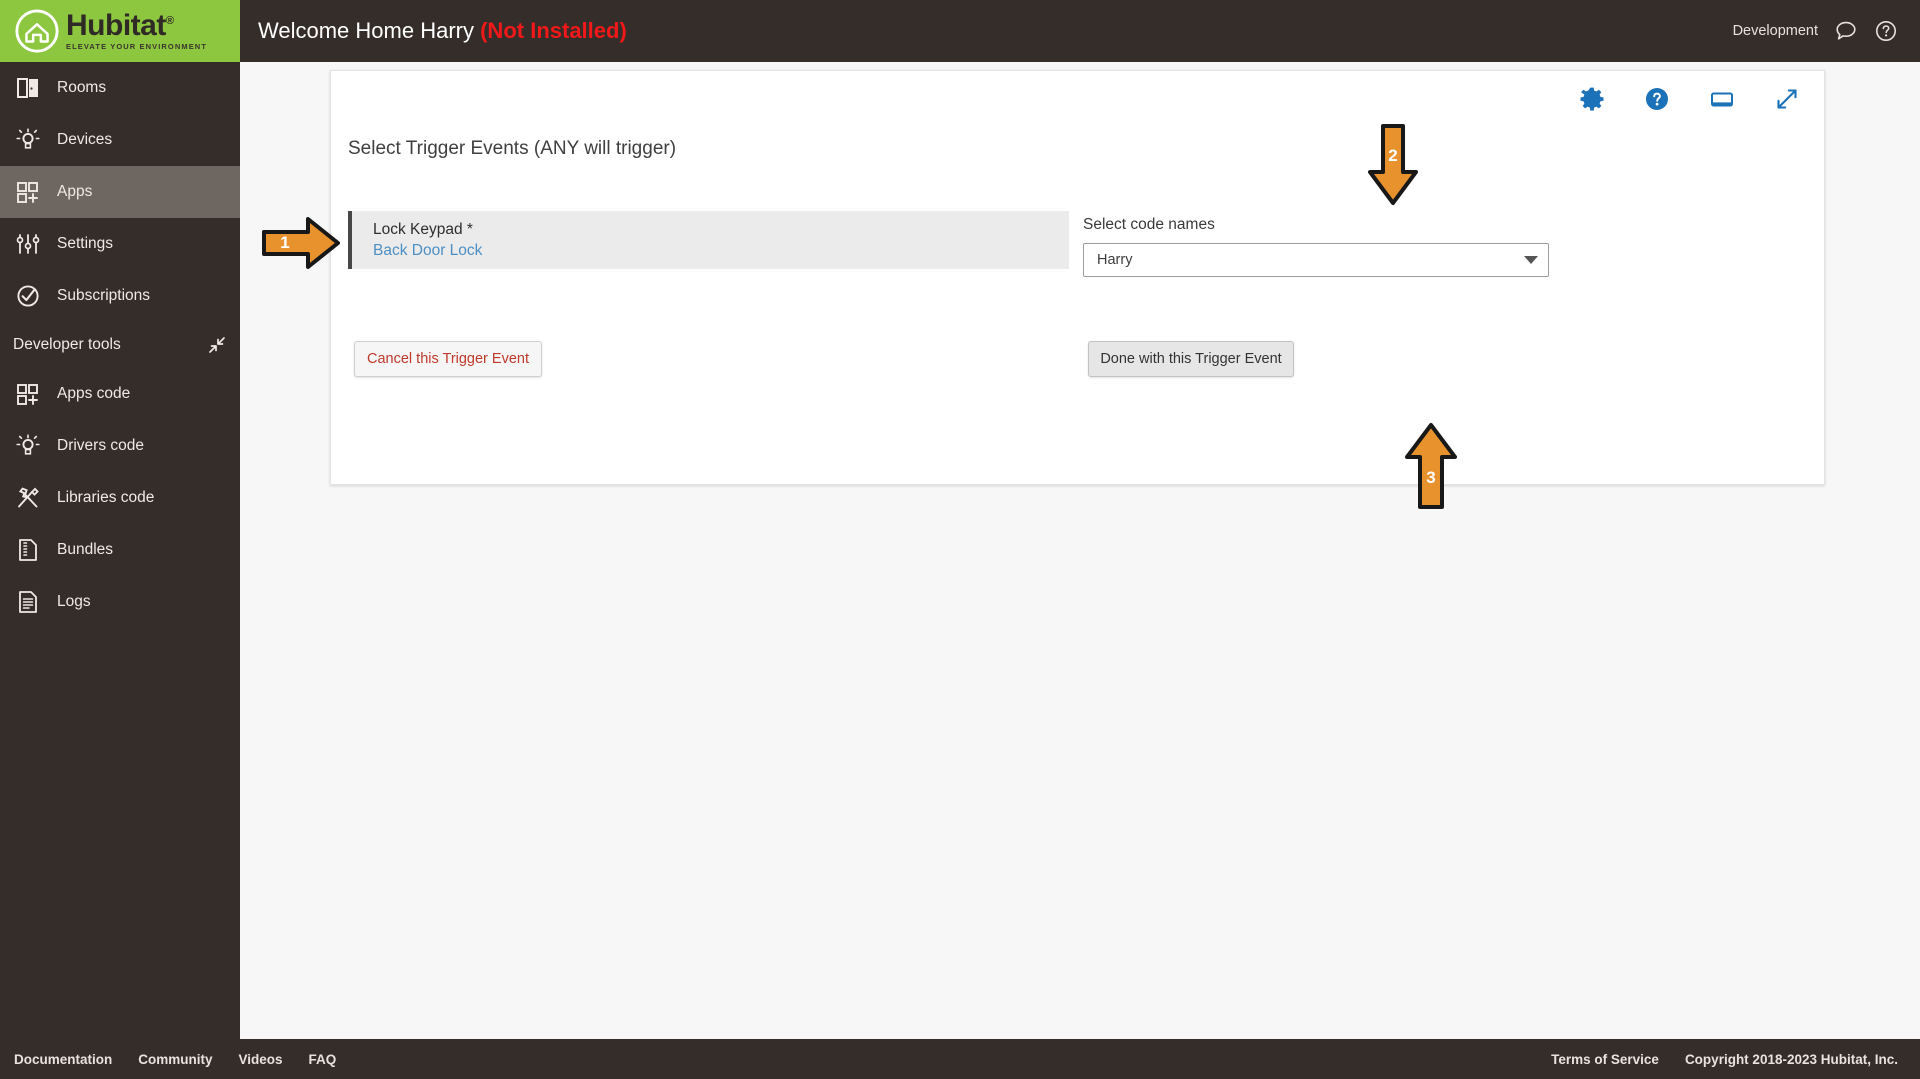  I want to click on footer-links: Documentation Community Videos FAQ, so click(175, 1059).